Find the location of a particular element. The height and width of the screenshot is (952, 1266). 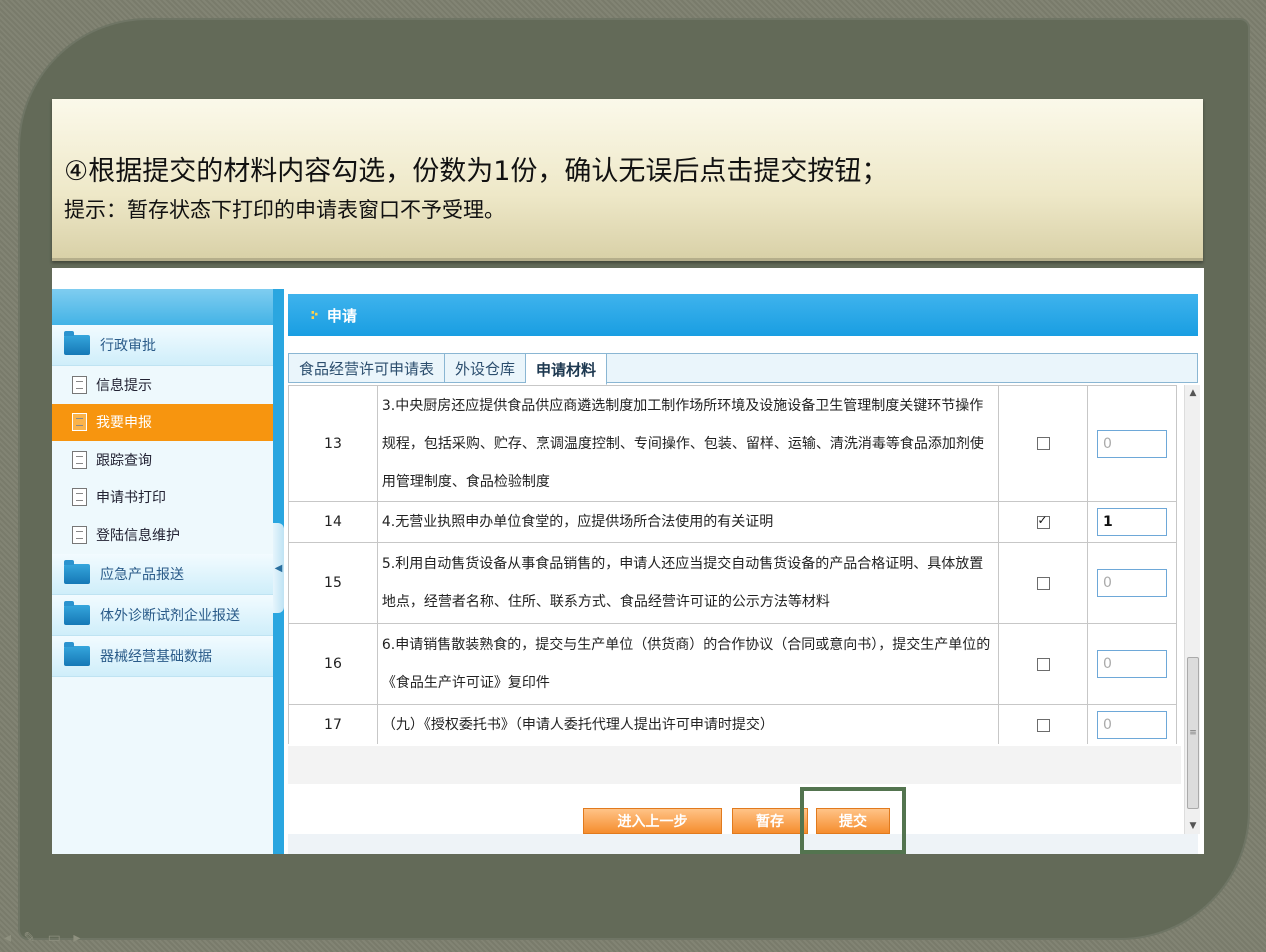

sidebar-item-print: 申请书打印 is located at coordinates (162, 497).